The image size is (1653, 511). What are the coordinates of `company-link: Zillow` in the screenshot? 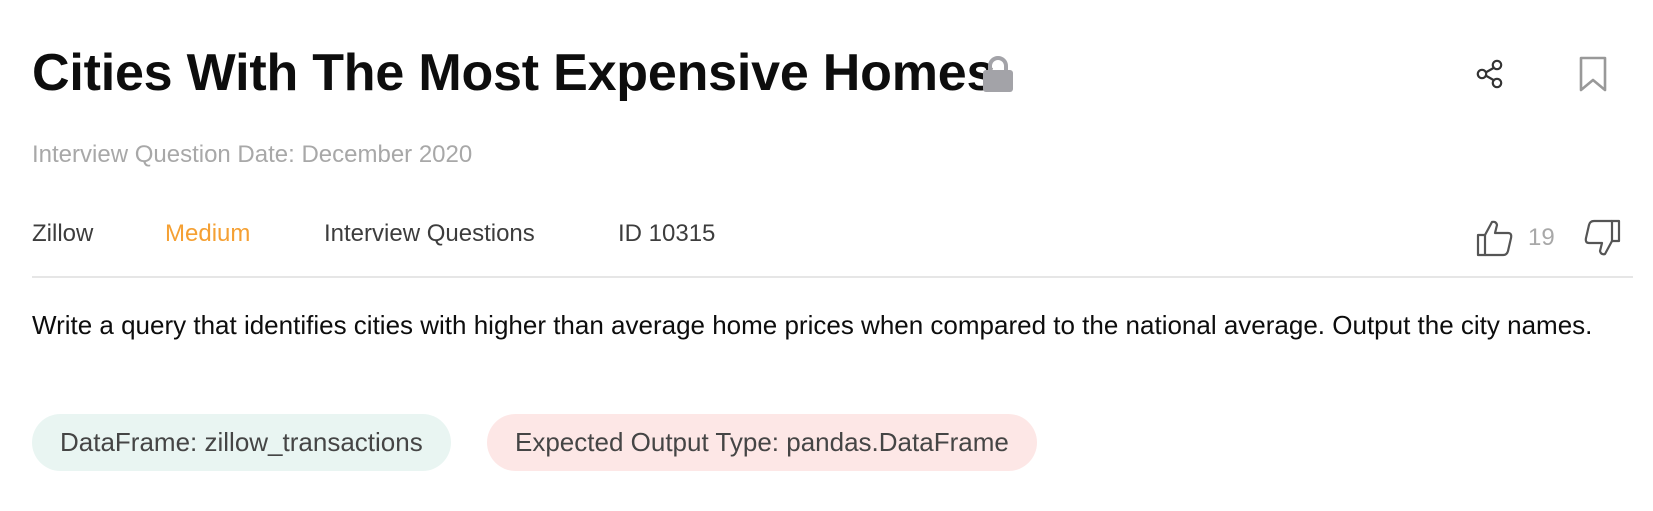 It's located at (62, 234).